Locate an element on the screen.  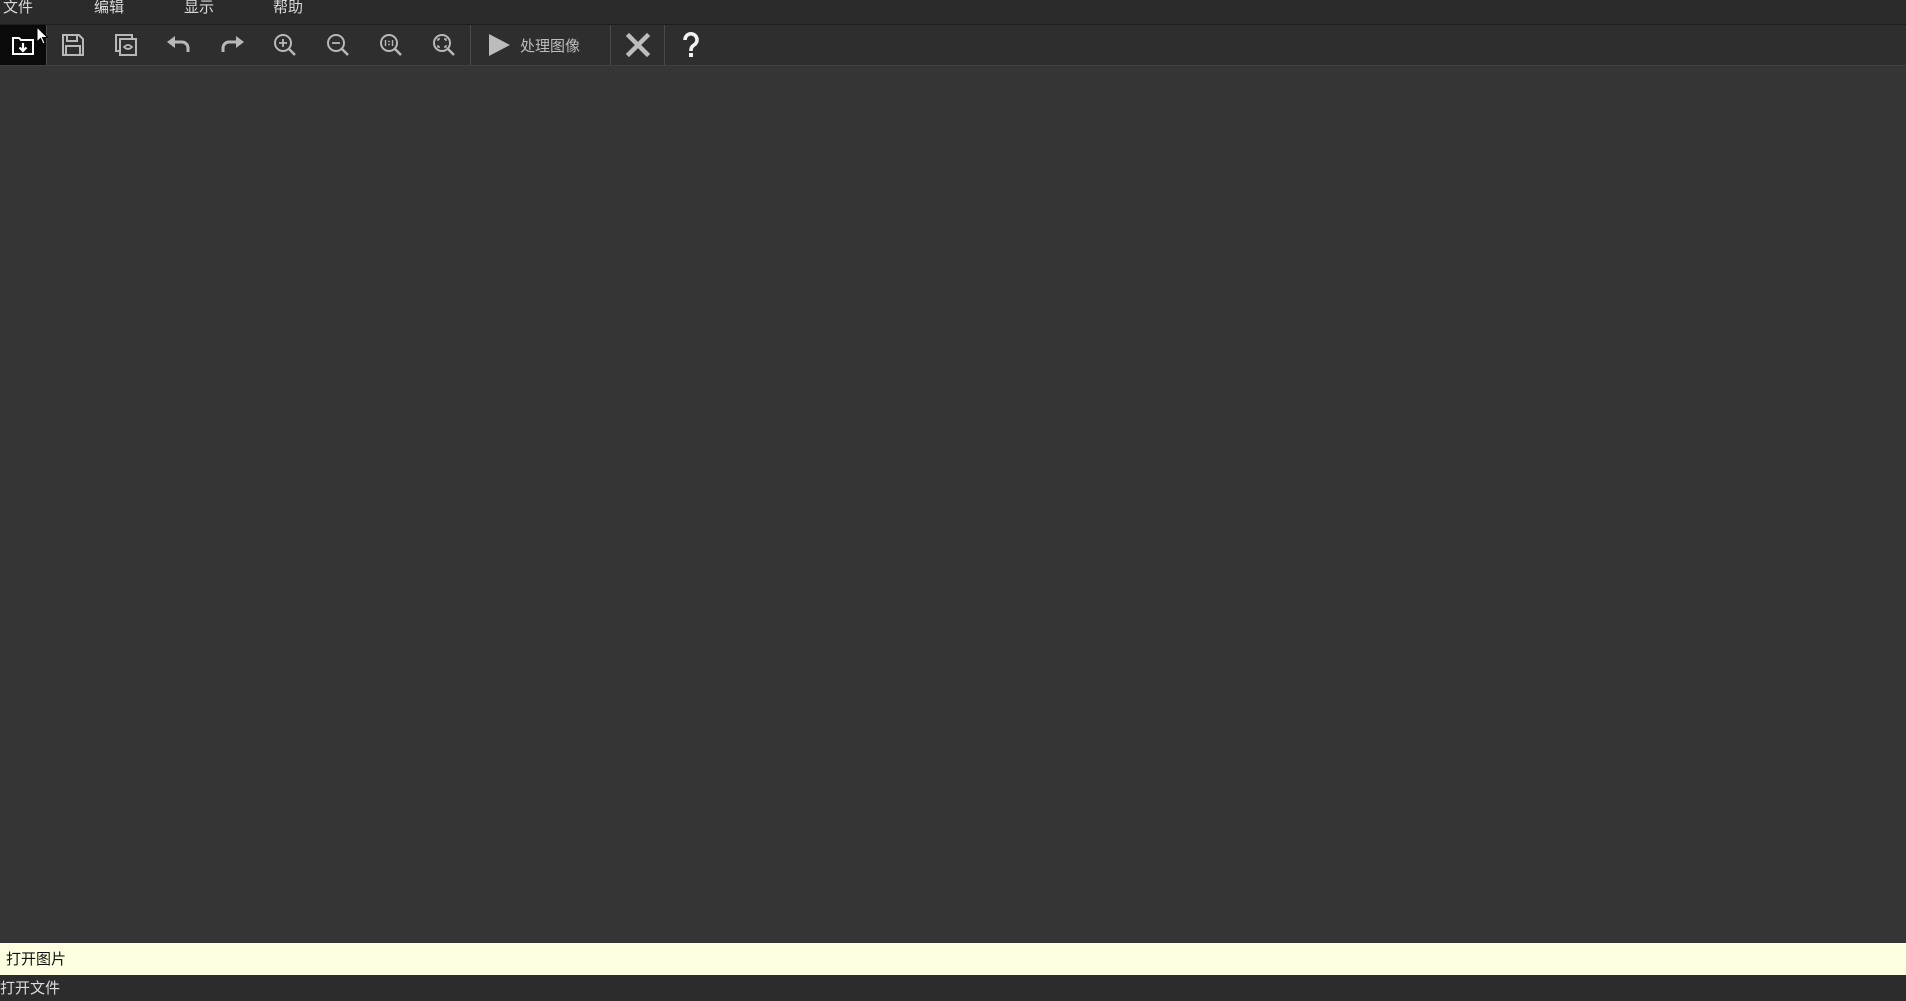
save-as-button is located at coordinates (126, 45).